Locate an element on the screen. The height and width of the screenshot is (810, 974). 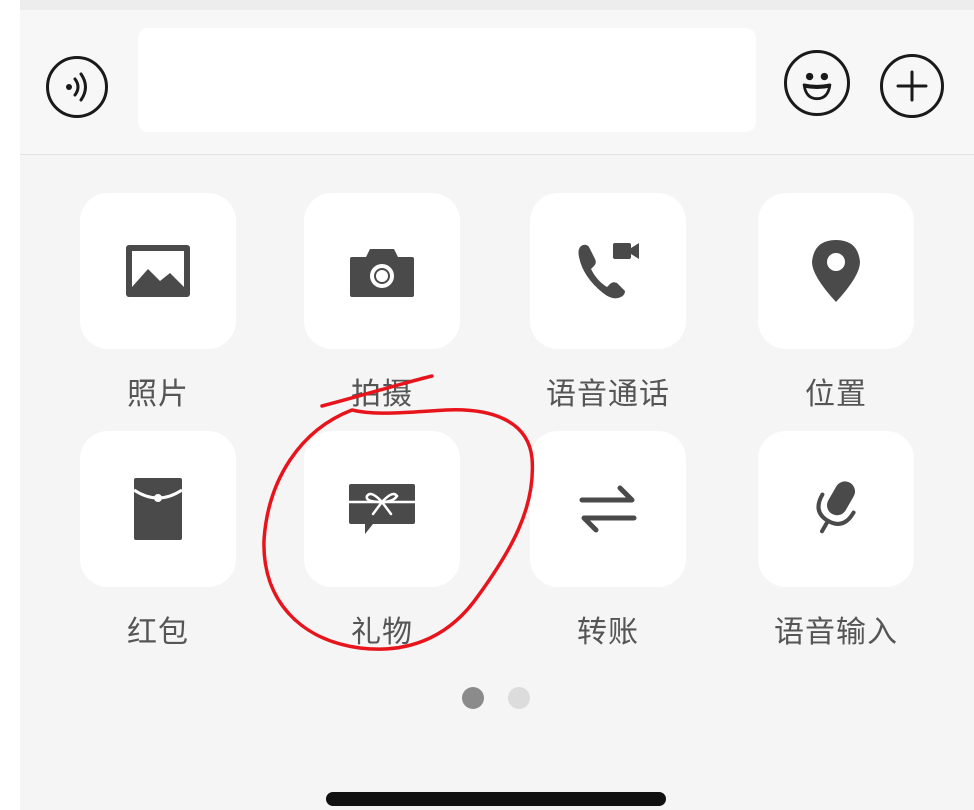
tile-label: 红包 is located at coordinates (158, 632).